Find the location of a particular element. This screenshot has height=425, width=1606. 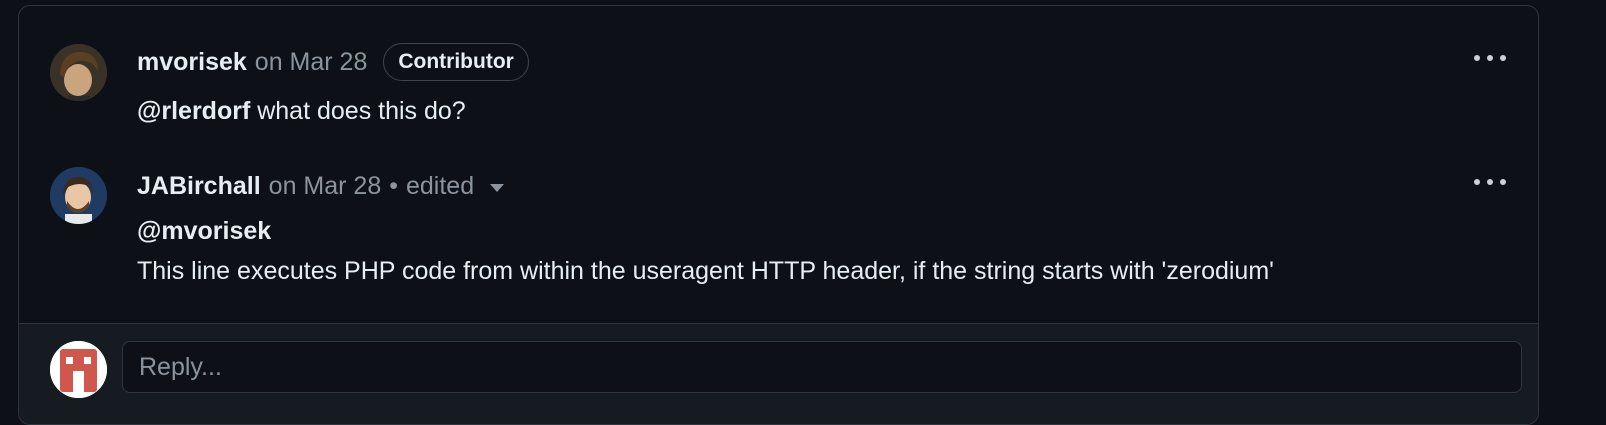

comment-author: mvorisek is located at coordinates (192, 62).